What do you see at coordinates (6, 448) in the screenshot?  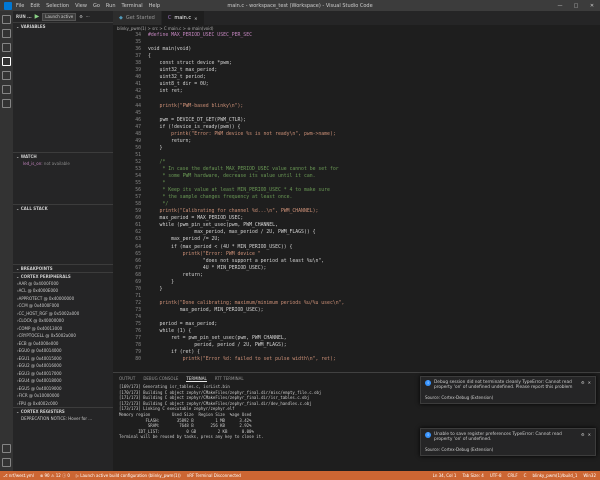 I see `accounts-icon` at bounding box center [6, 448].